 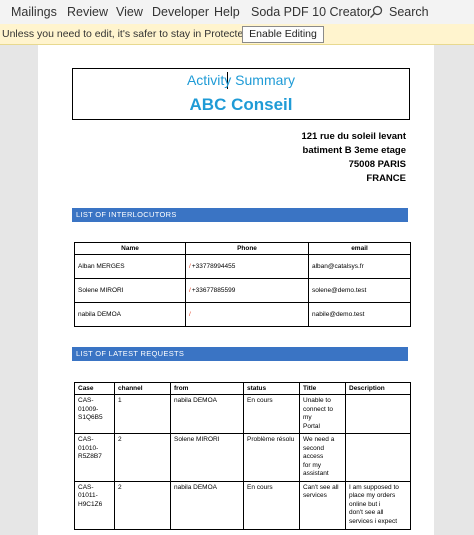 I want to click on column-header: channel, so click(x=142, y=388).